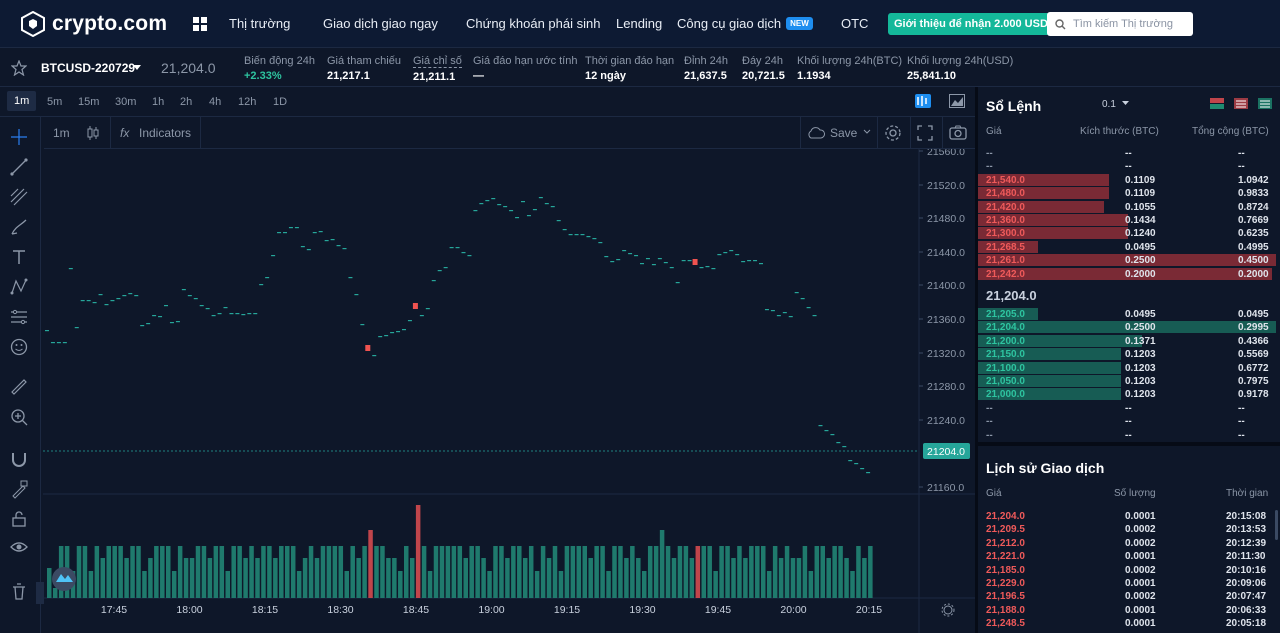 Image resolution: width=1280 pixels, height=633 pixels. What do you see at coordinates (1127, 341) in the screenshot?
I see `orderbook-row-bid: 21,200.0 0.1371 0.4366` at bounding box center [1127, 341].